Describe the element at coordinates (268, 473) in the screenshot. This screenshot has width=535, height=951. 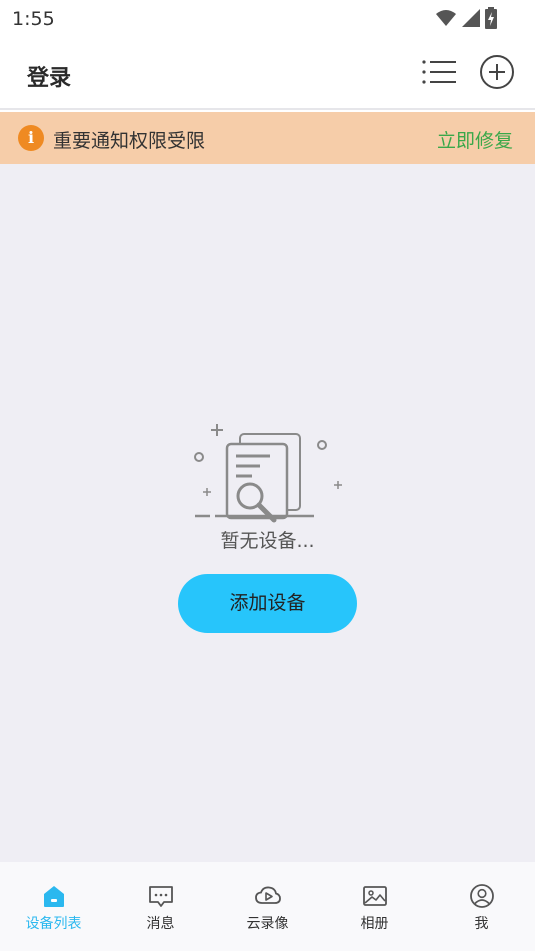
I see `empty-devices-illustration-icon` at that location.